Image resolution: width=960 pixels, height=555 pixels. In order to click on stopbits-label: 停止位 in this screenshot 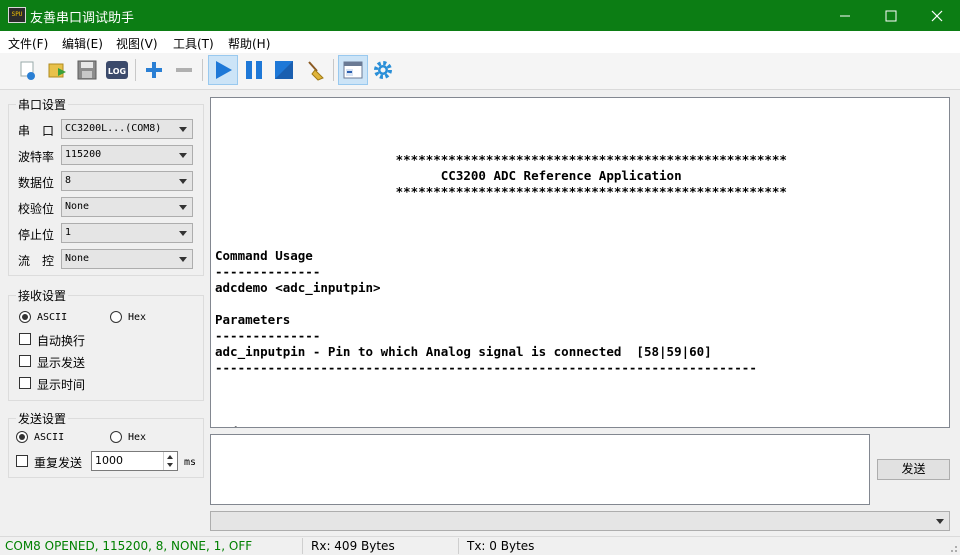, I will do `click(36, 235)`.